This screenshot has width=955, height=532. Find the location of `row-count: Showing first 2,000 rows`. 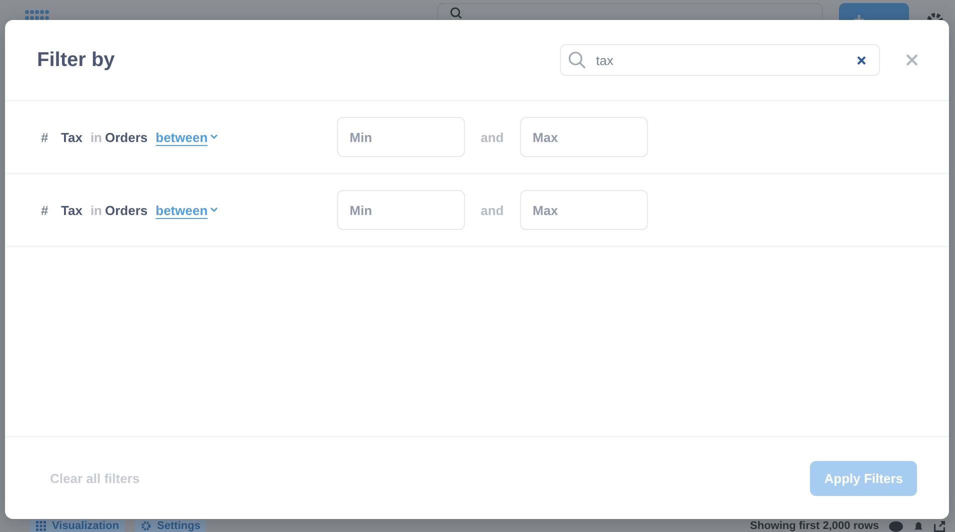

row-count: Showing first 2,000 rows is located at coordinates (814, 526).